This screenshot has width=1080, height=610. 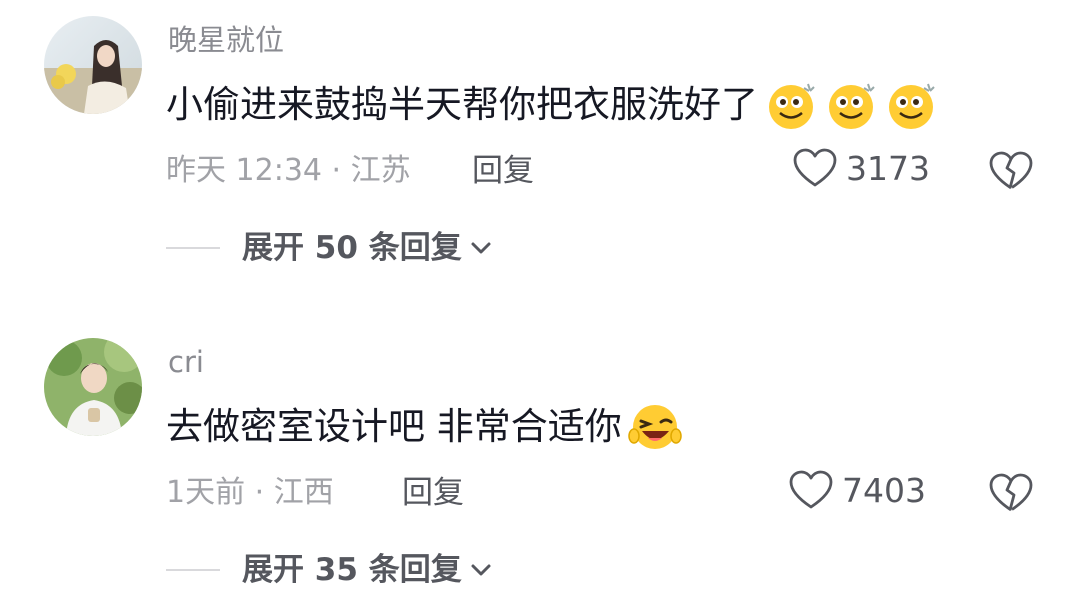 I want to click on comment-meta: 昨天 12:34 · 江苏, so click(x=288, y=170).